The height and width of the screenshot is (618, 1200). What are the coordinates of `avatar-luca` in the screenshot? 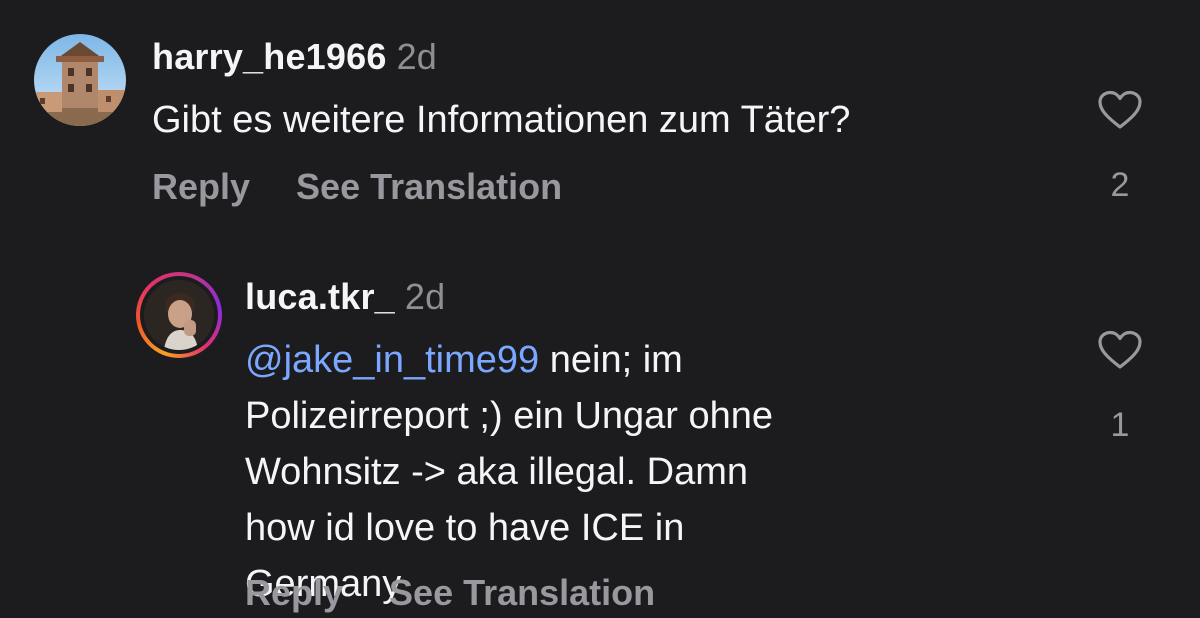 It's located at (179, 315).